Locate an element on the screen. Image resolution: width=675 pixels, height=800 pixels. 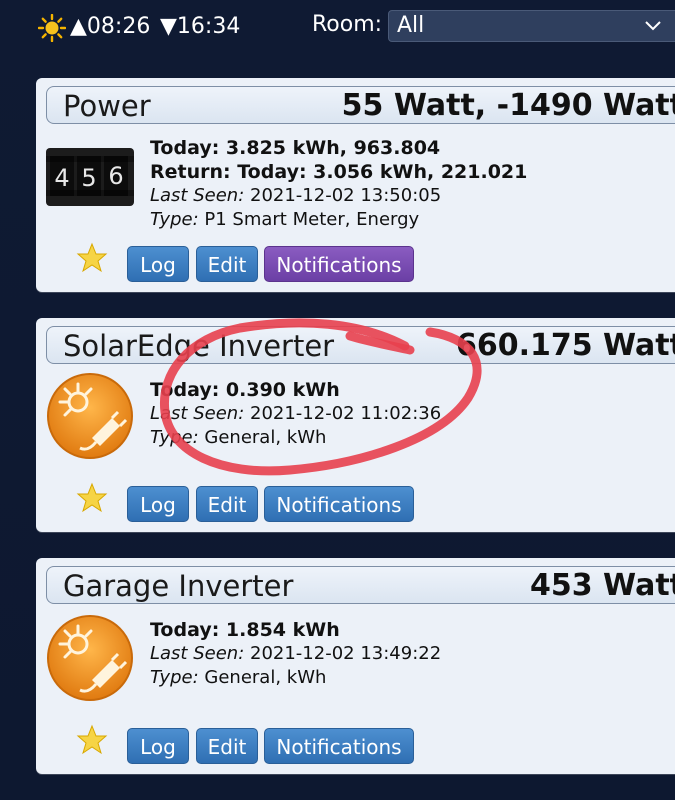
device-header: Garage Inverter 453 Watt is located at coordinates (360, 585).